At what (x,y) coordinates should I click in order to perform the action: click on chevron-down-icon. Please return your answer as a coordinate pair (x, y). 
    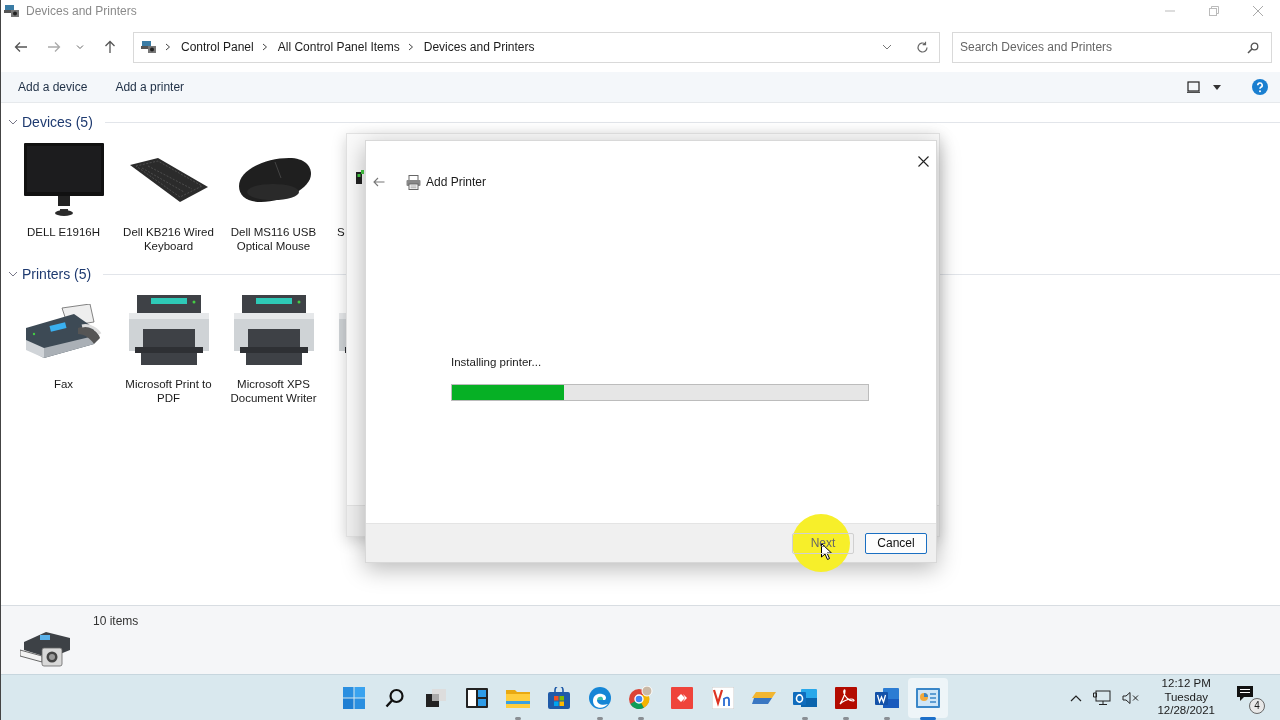
    Looking at the image, I should click on (887, 47).